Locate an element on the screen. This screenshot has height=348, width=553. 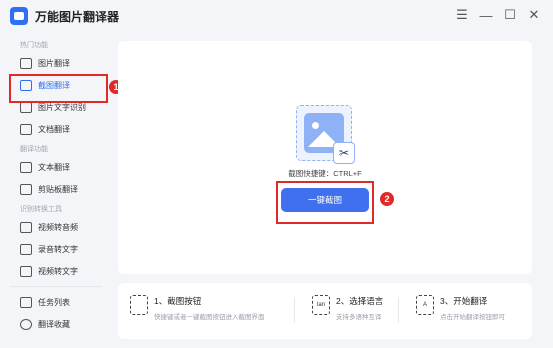
app-logo-icon is located at coordinates (19, 16).